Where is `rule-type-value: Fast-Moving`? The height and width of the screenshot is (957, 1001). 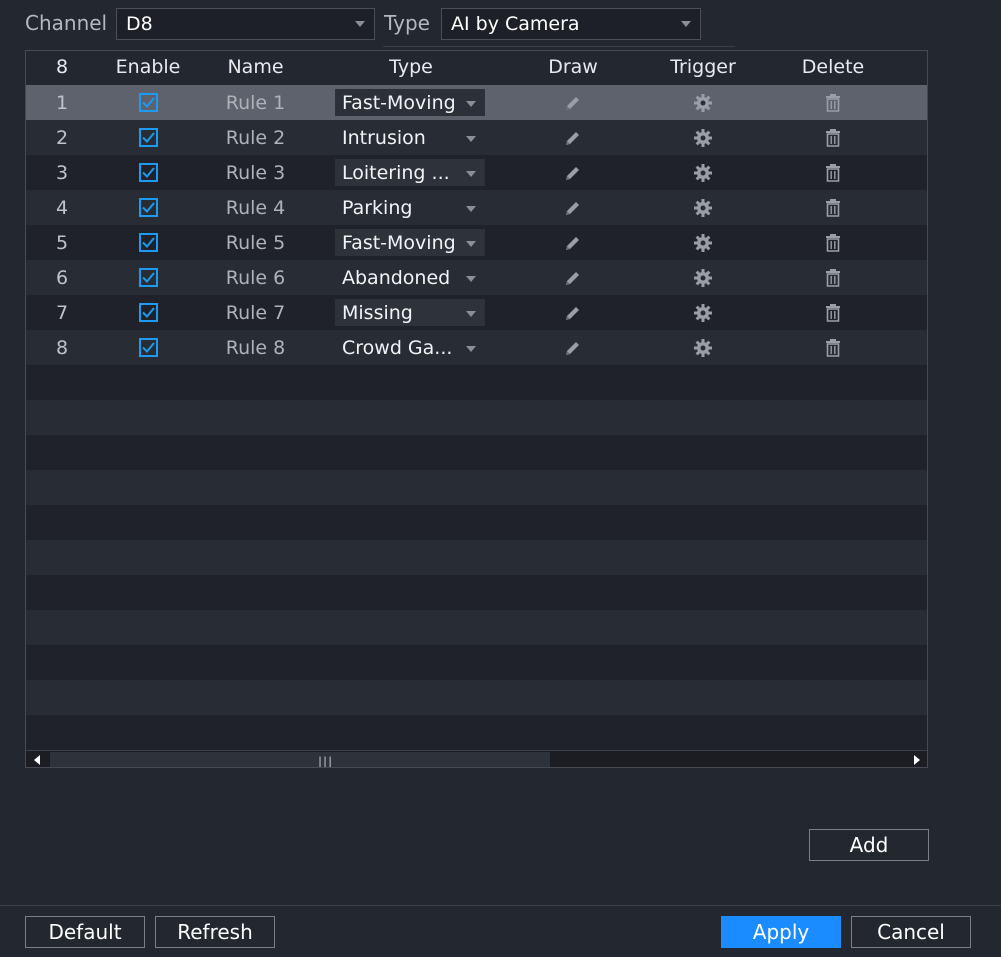 rule-type-value: Fast-Moving is located at coordinates (399, 242).